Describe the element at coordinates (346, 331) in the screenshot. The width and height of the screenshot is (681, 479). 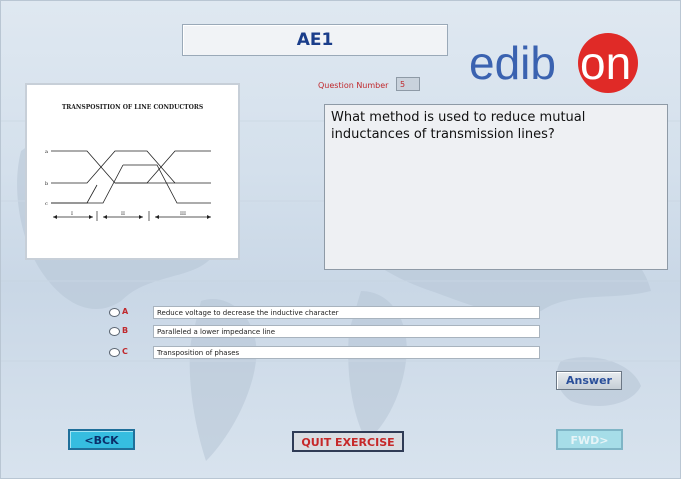
I see `option-b-text: Paralleled a lower impedance line` at that location.